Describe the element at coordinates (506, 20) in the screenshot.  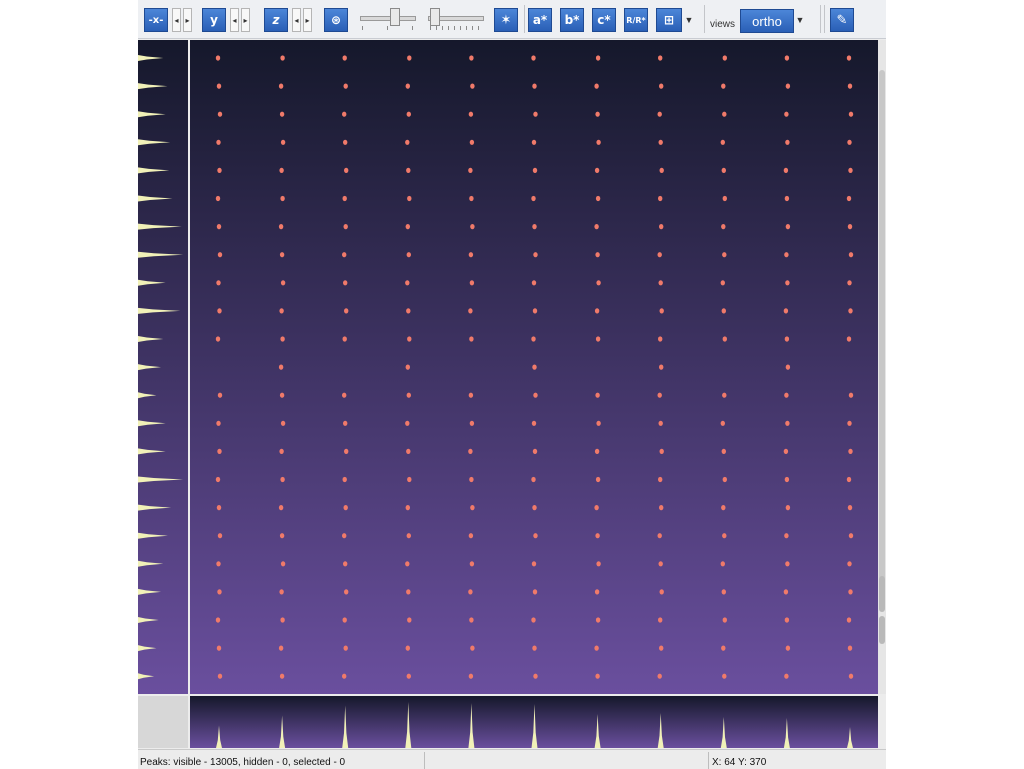
I see `star-button: ✶` at that location.